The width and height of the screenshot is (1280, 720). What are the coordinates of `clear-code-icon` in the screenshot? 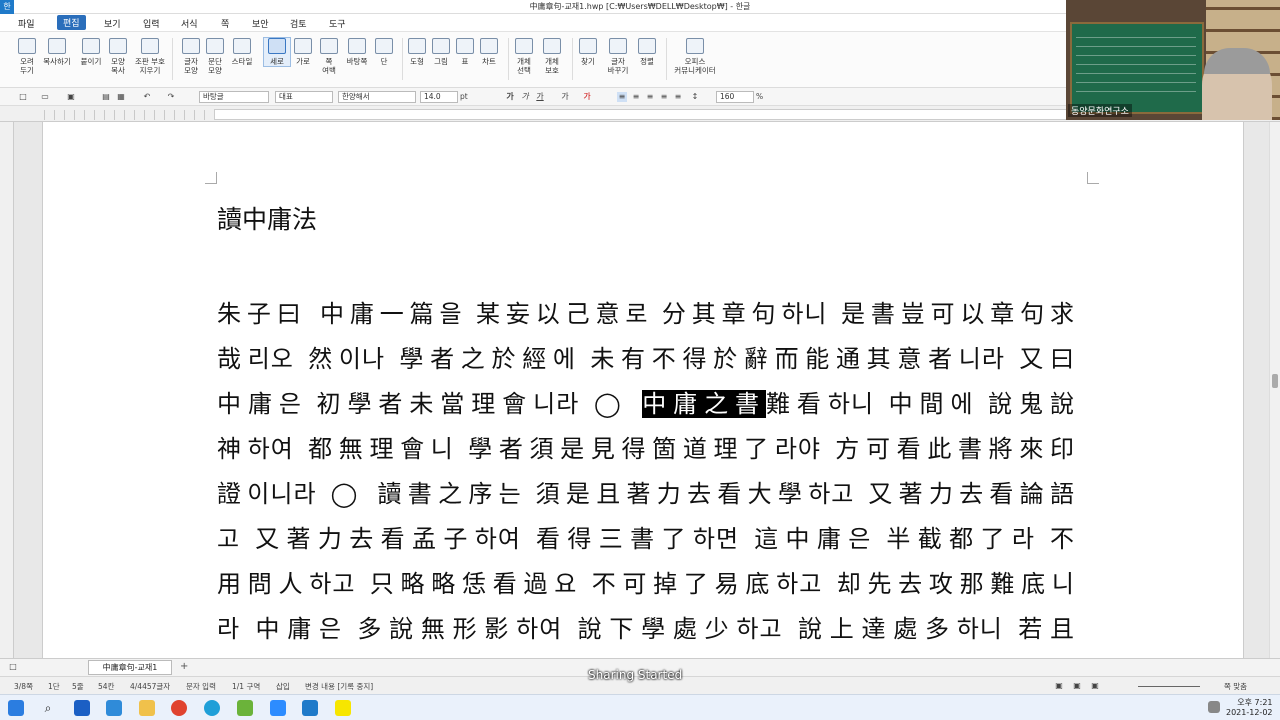 It's located at (150, 46).